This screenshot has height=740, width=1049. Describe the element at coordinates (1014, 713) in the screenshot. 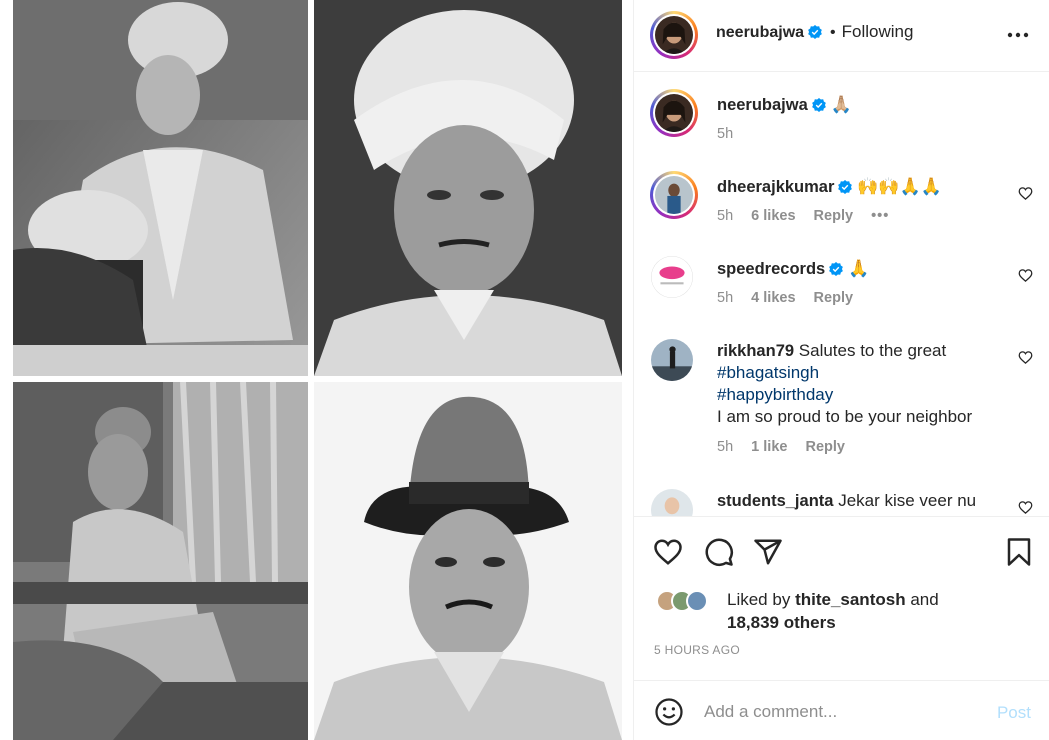

I see `post-button: Post` at that location.